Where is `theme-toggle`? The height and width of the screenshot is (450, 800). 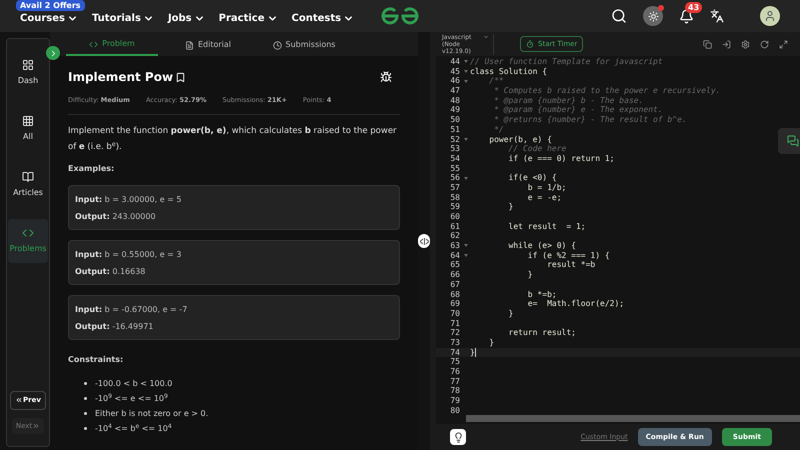
theme-toggle is located at coordinates (653, 16).